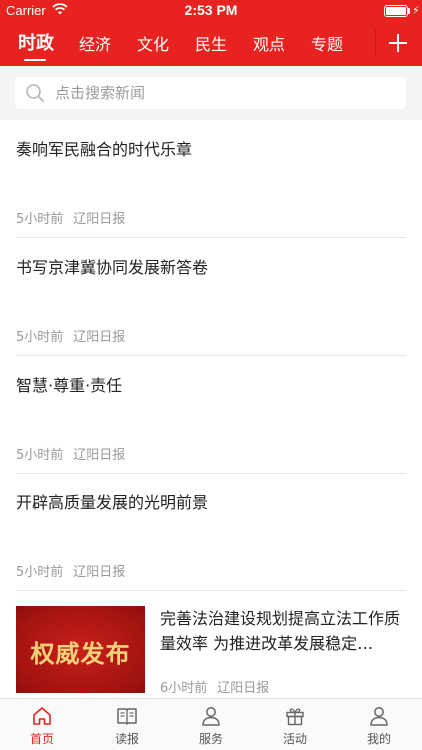 This screenshot has width=422, height=750. What do you see at coordinates (42, 716) in the screenshot?
I see `home-icon` at bounding box center [42, 716].